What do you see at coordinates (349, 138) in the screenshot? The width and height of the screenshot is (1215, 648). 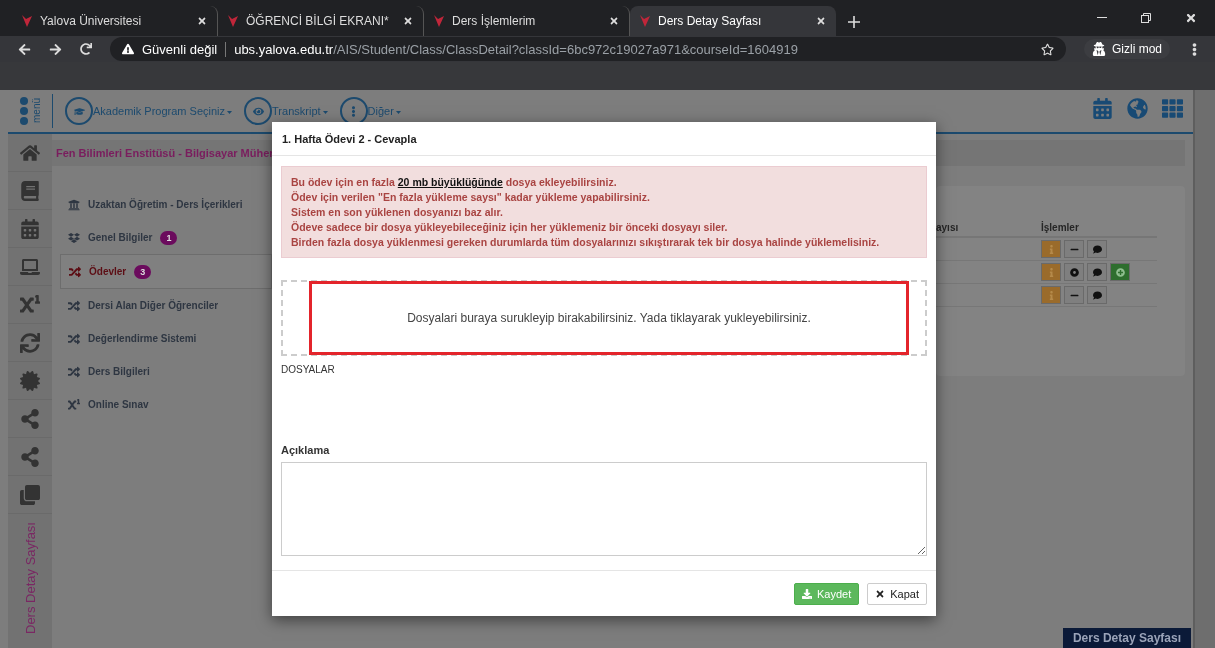 I see `modal-title: 1. Hafta Ödevi 2 - Cevapla` at bounding box center [349, 138].